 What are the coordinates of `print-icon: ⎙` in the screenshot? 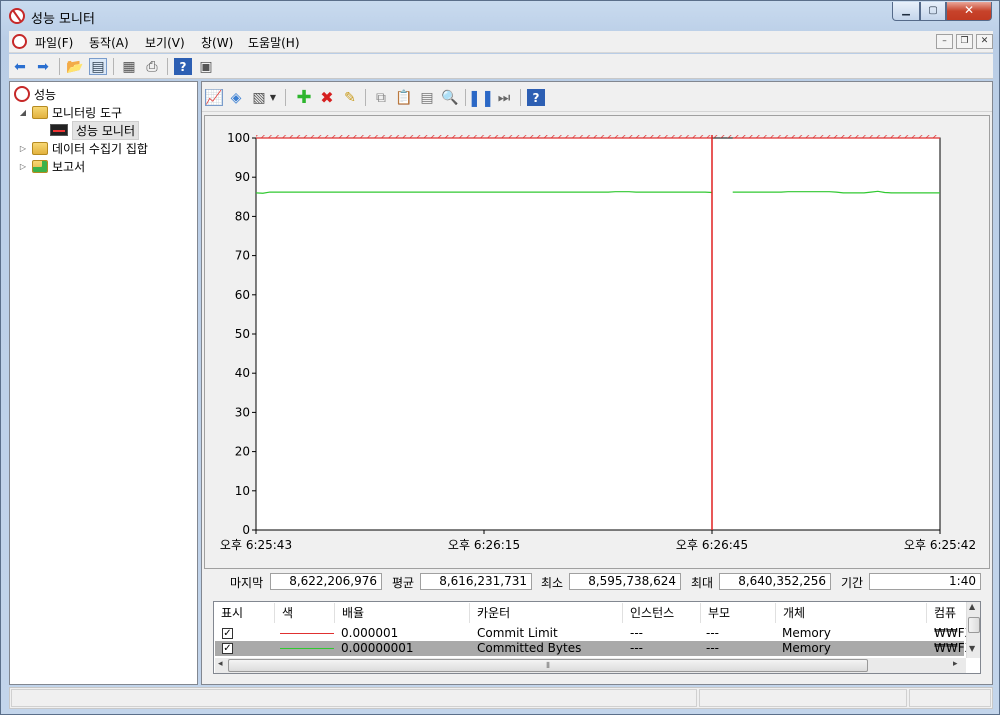 It's located at (152, 66).